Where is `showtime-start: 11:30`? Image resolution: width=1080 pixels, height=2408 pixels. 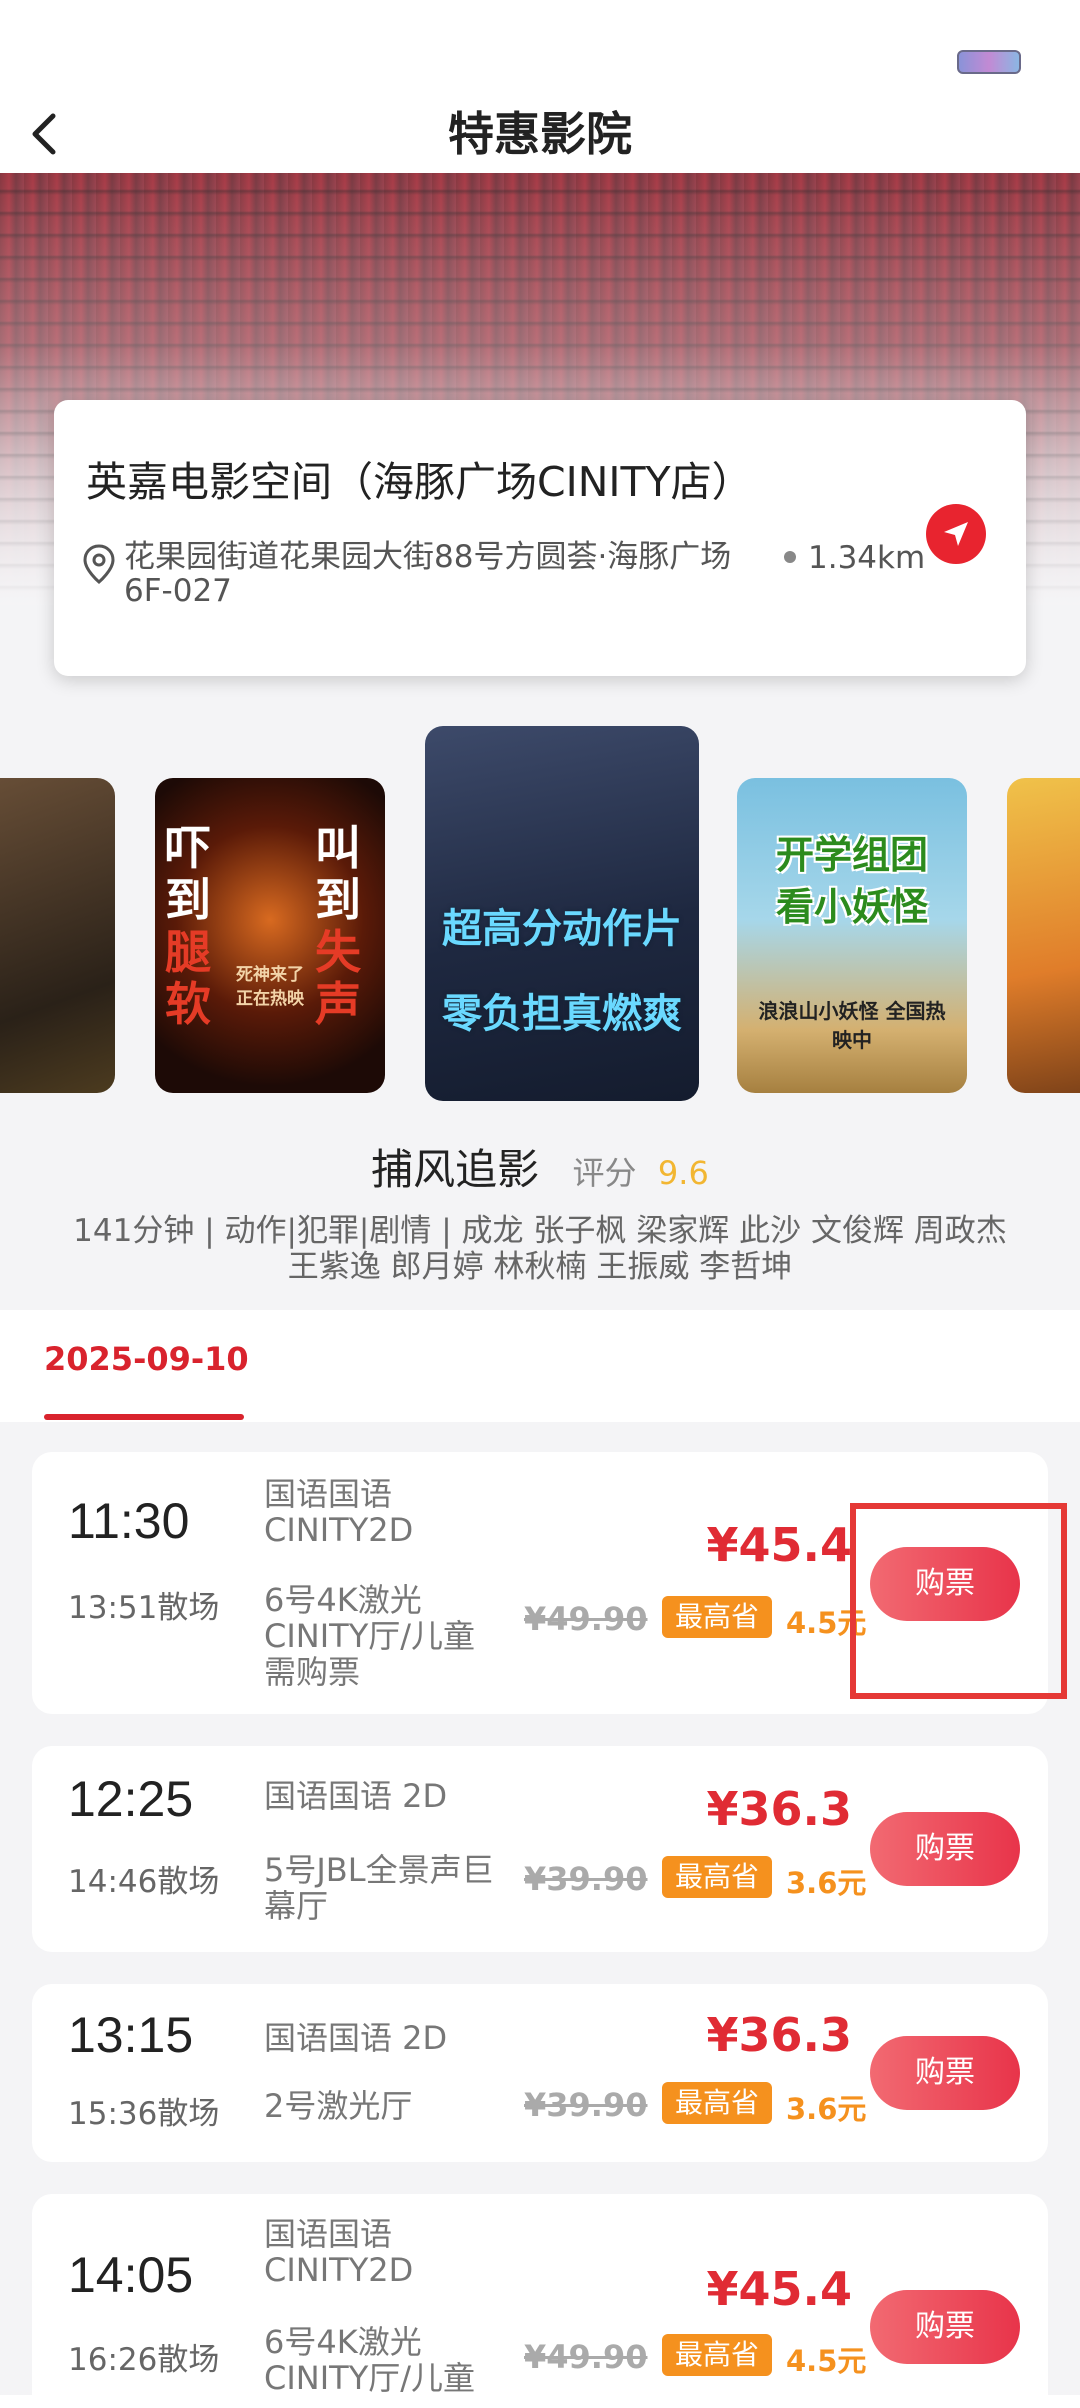
showtime-start: 11:30 is located at coordinates (129, 1521).